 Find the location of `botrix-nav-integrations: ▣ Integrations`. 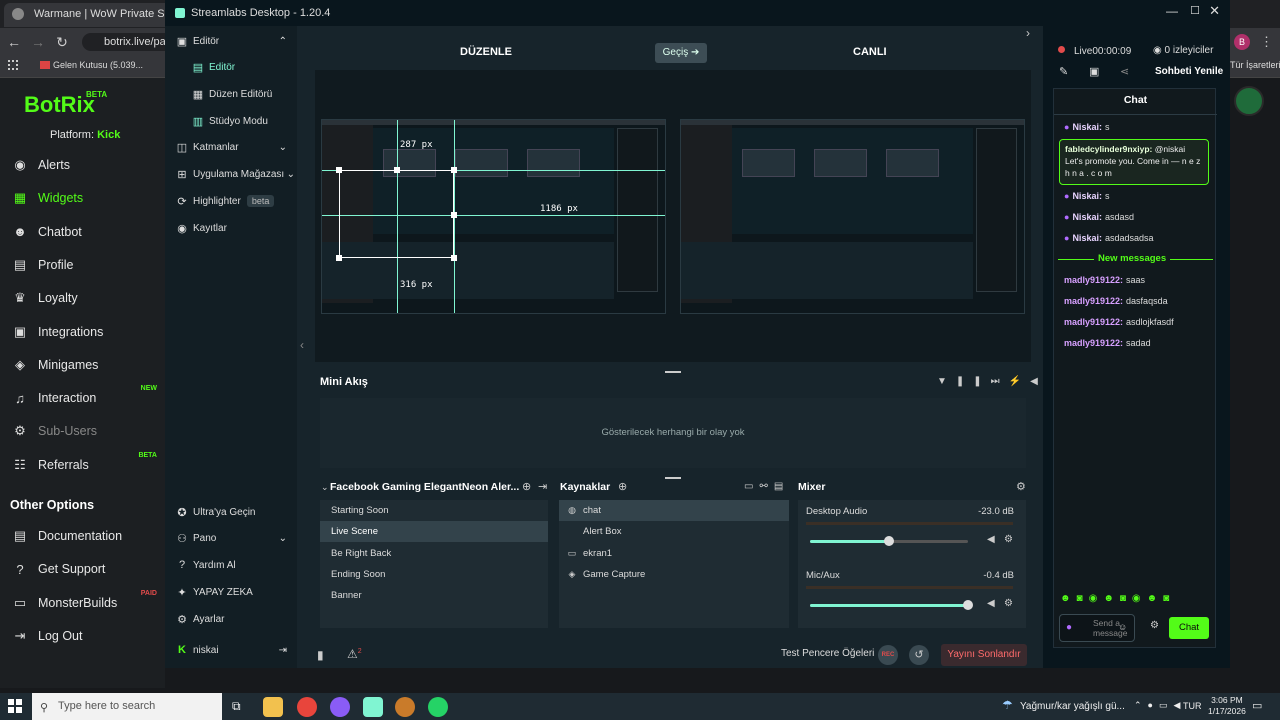

botrix-nav-integrations: ▣ Integrations is located at coordinates (82, 332).